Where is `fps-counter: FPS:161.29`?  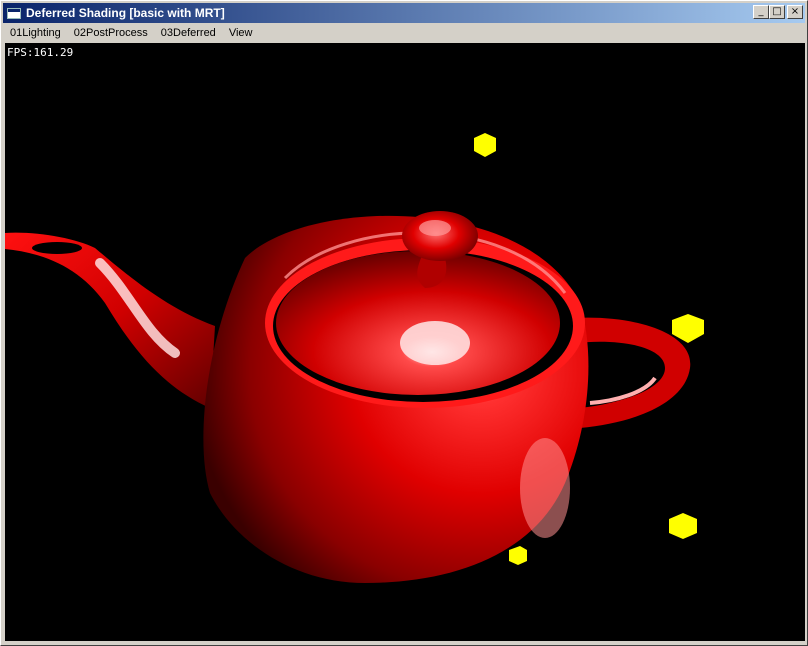 fps-counter: FPS:161.29 is located at coordinates (40, 52).